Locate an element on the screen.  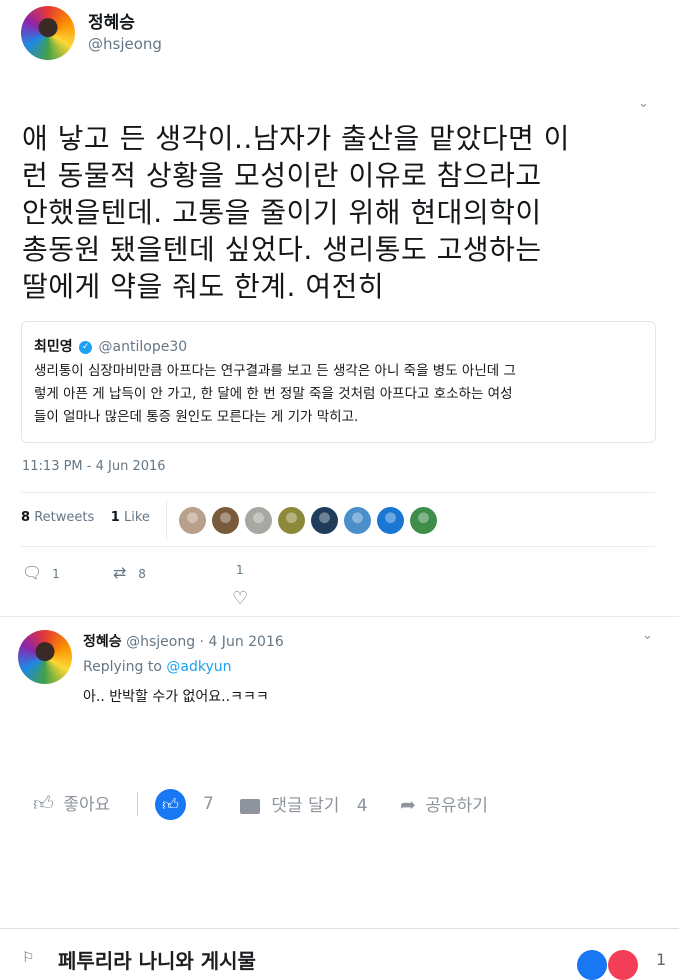
reply-author-name: 정혜승 is located at coordinates (102, 642).